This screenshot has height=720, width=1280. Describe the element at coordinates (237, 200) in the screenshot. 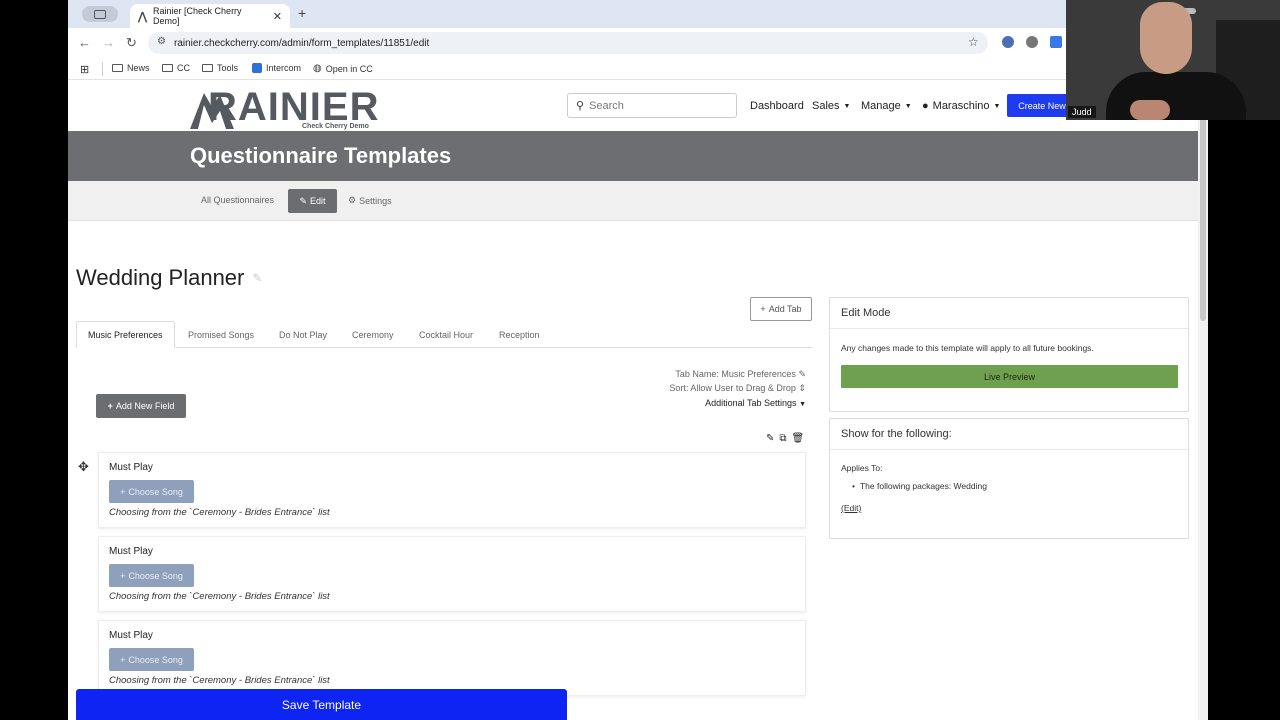

I see `all-questionnaires-link: All Questionnaires` at that location.